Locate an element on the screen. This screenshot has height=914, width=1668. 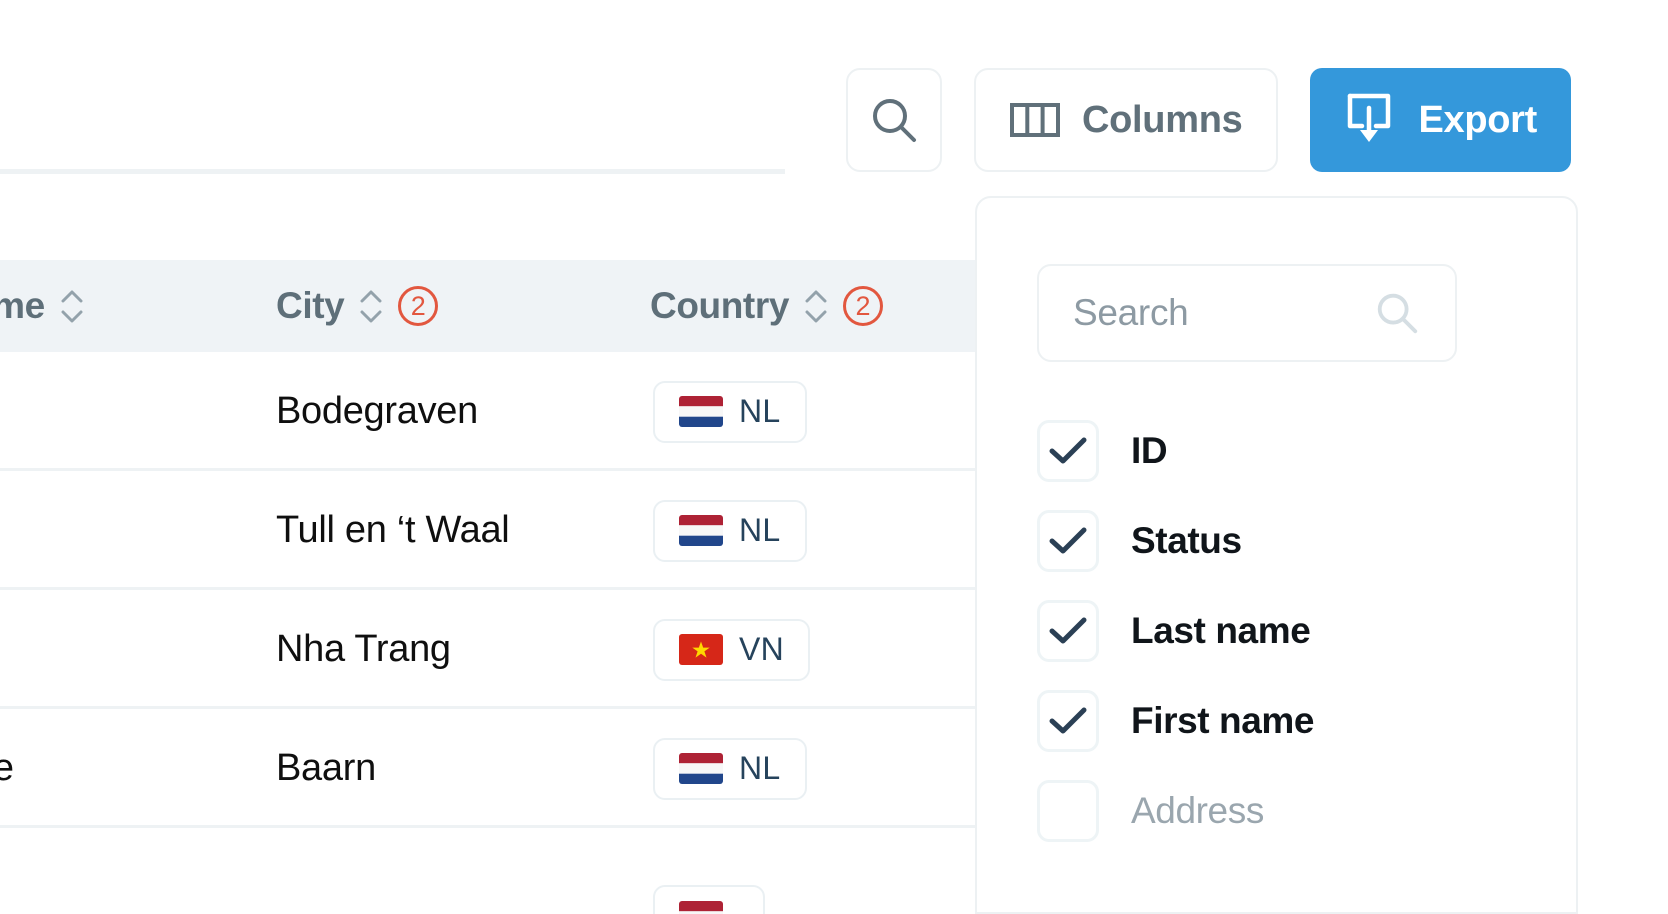
cell-text: Bodegraven is located at coordinates (377, 411).